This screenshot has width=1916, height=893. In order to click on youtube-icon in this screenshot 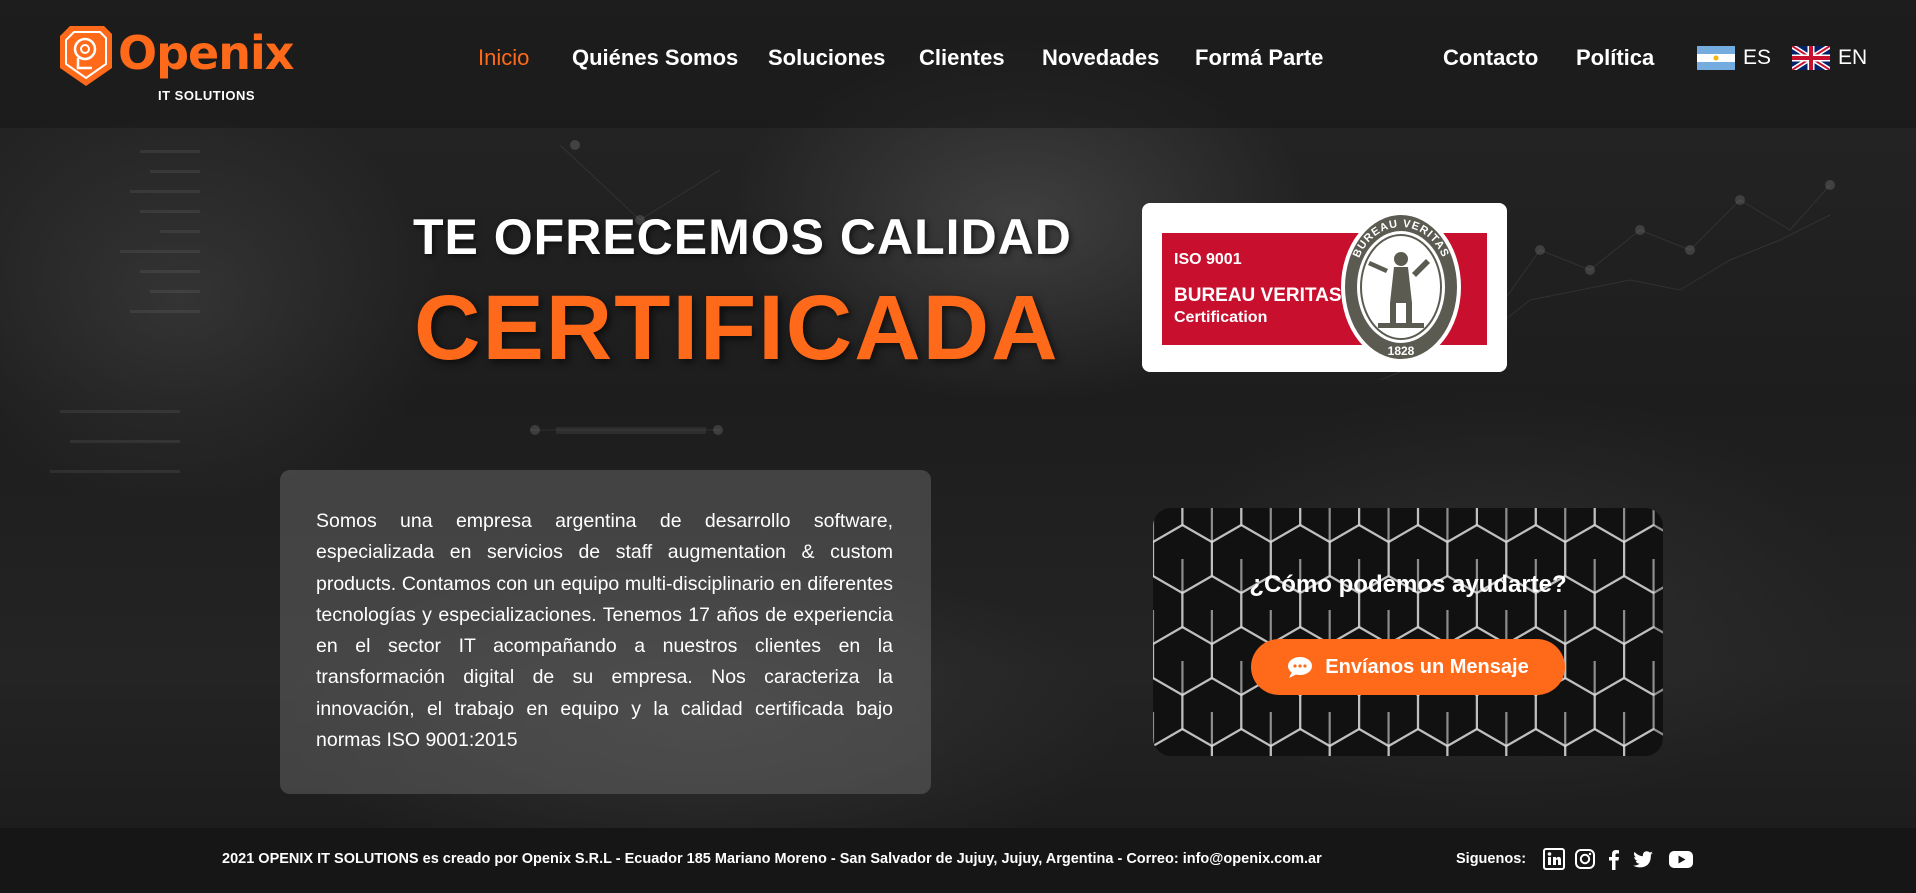, I will do `click(1681, 859)`.